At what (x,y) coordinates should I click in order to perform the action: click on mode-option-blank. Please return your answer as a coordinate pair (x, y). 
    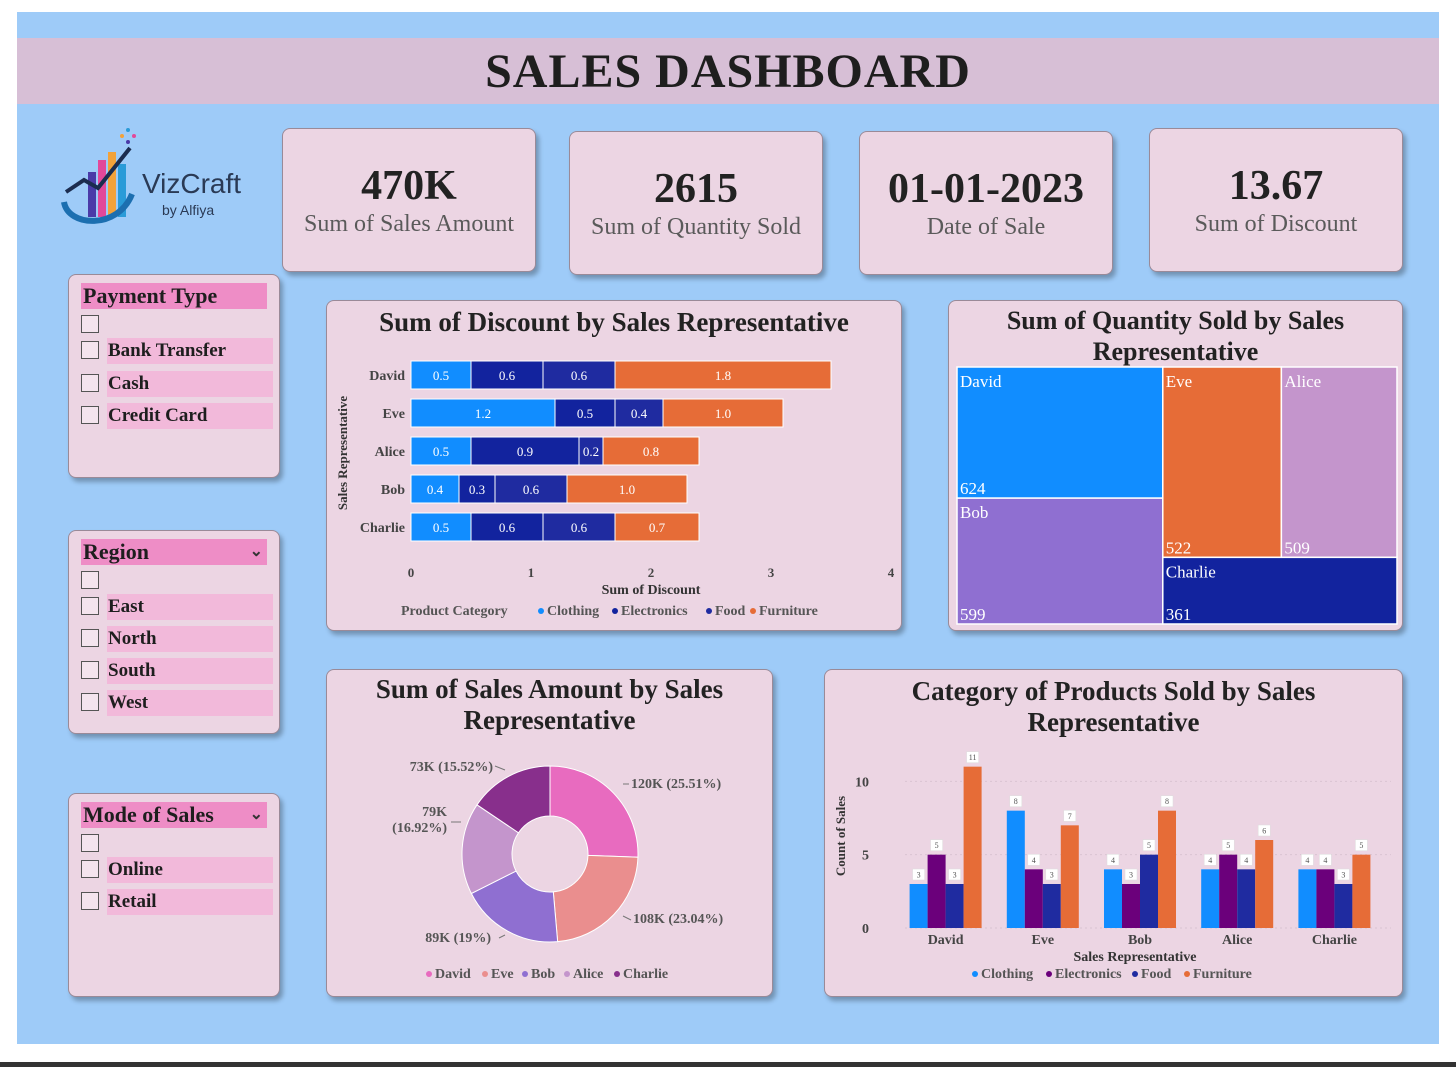
    Looking at the image, I should click on (177, 844).